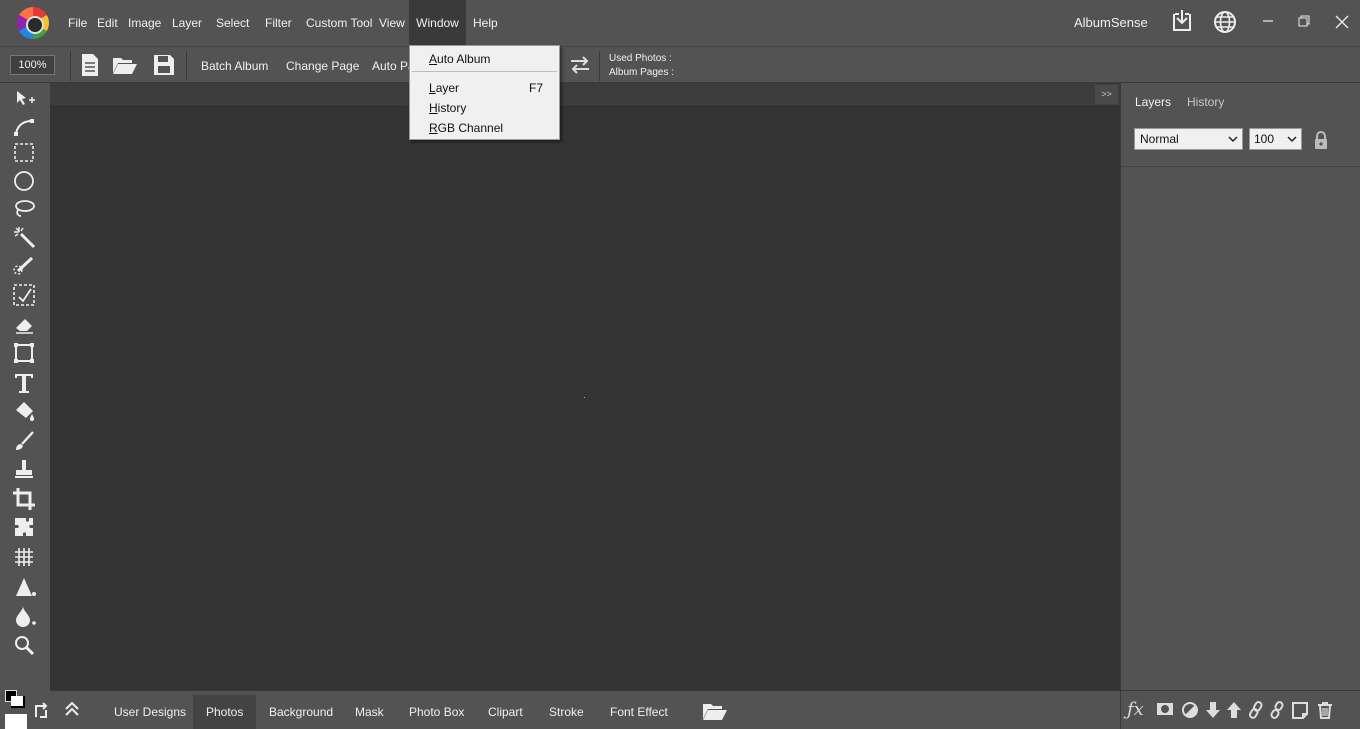 The height and width of the screenshot is (729, 1360). I want to click on filter-icon, so click(25, 557).